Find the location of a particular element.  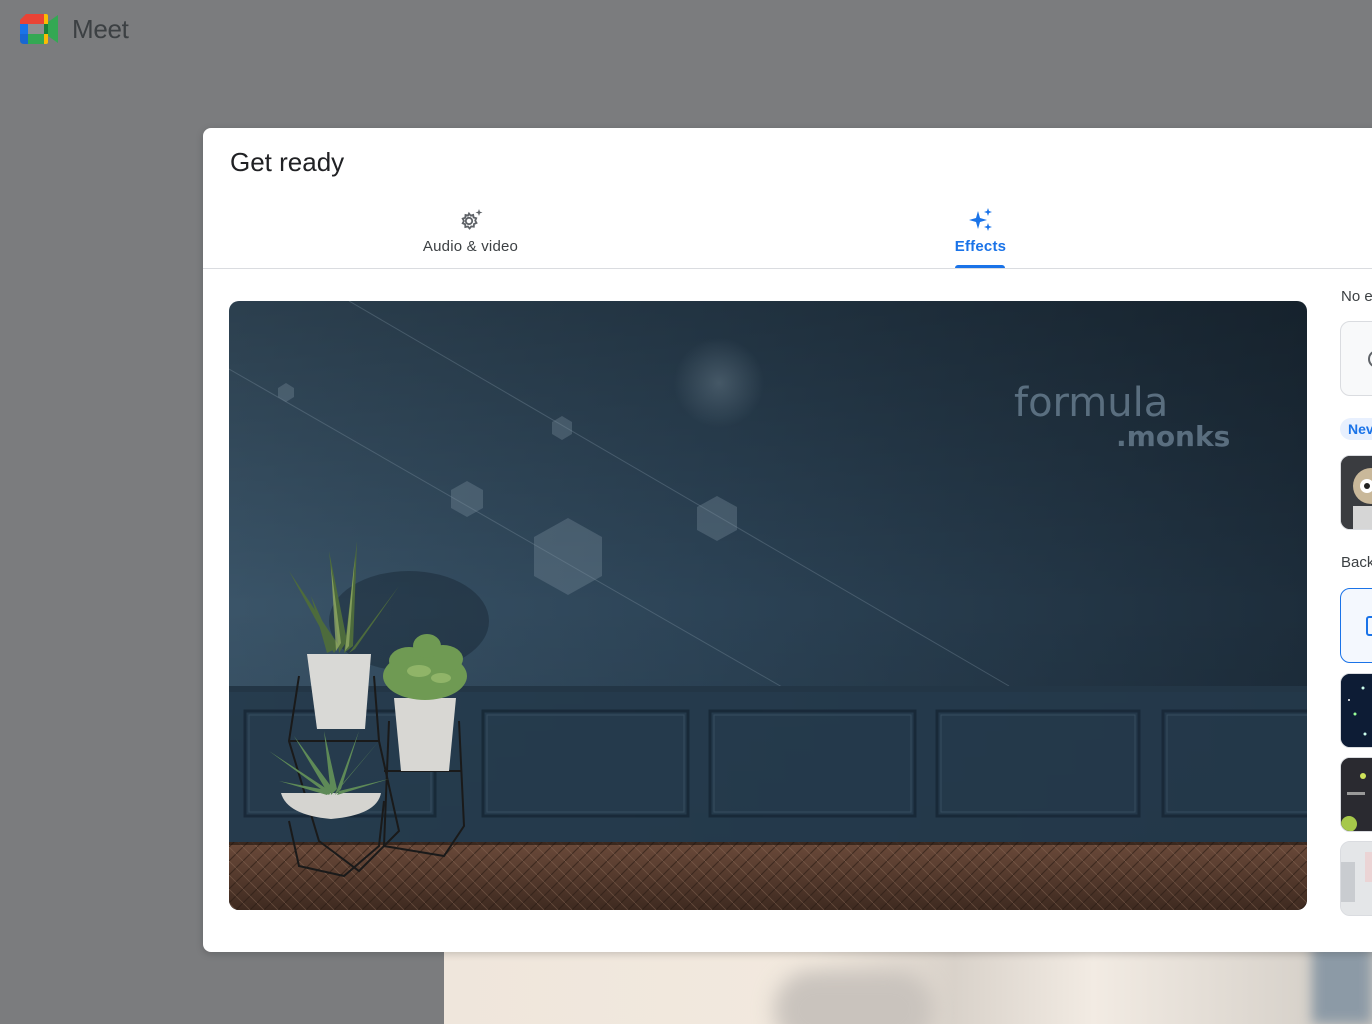

tab-selected-indicator is located at coordinates (980, 266).